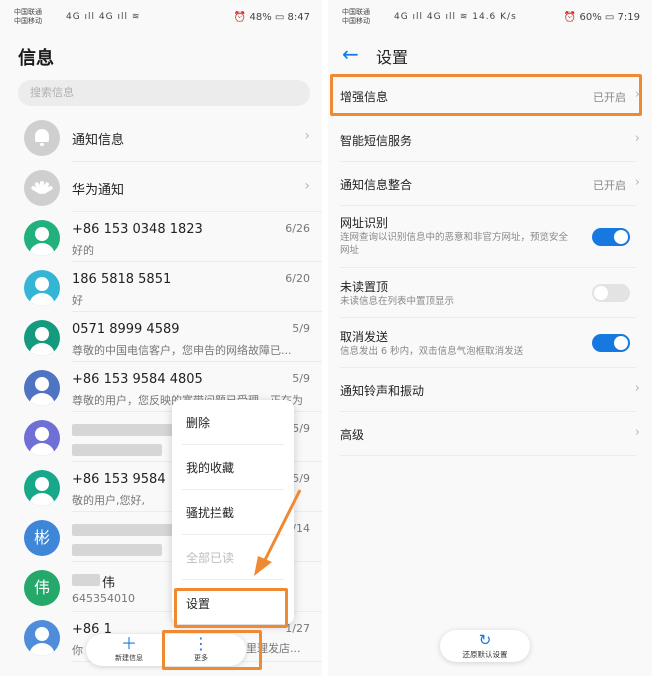 This screenshot has height=676, width=652. What do you see at coordinates (601, 17) in the screenshot?
I see `battery-clock: ⏰ 60% ▭ 7:19` at bounding box center [601, 17].